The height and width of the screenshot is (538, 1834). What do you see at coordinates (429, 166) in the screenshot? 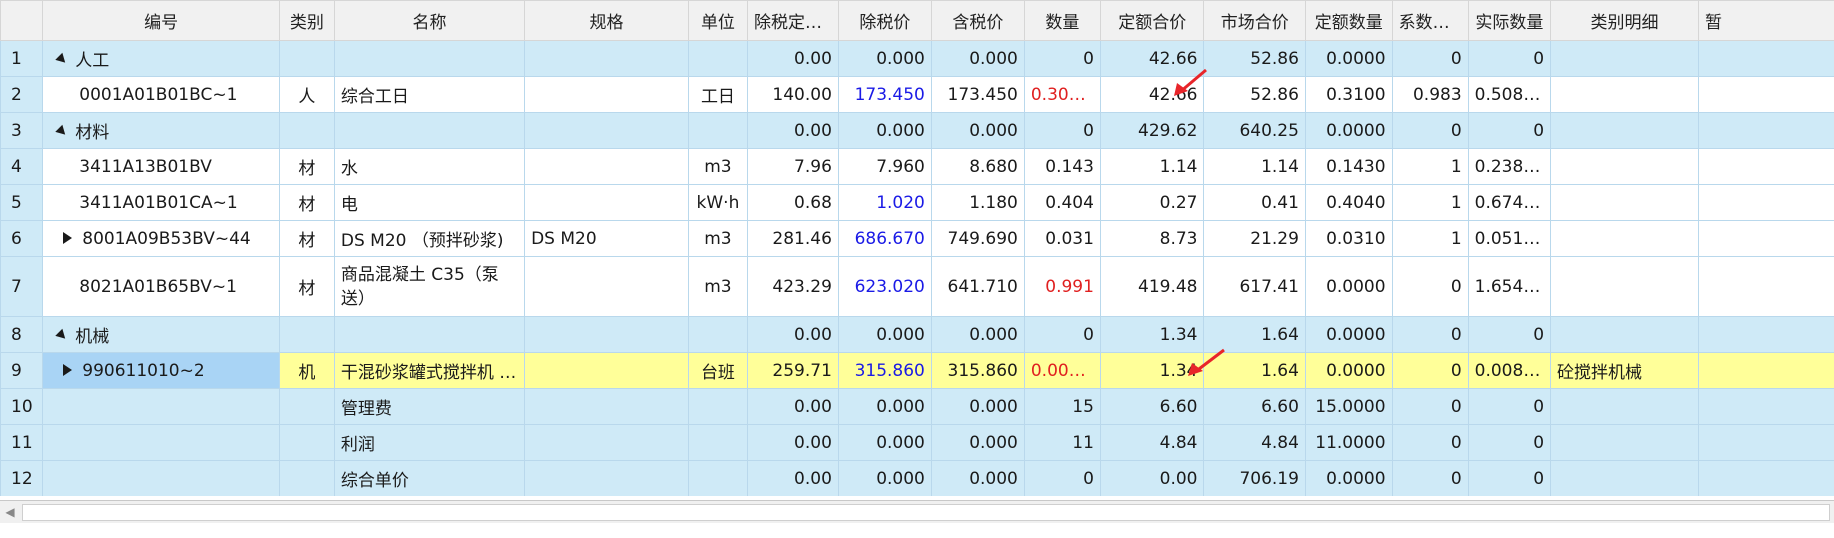
I see `cell-name: 水` at bounding box center [429, 166].